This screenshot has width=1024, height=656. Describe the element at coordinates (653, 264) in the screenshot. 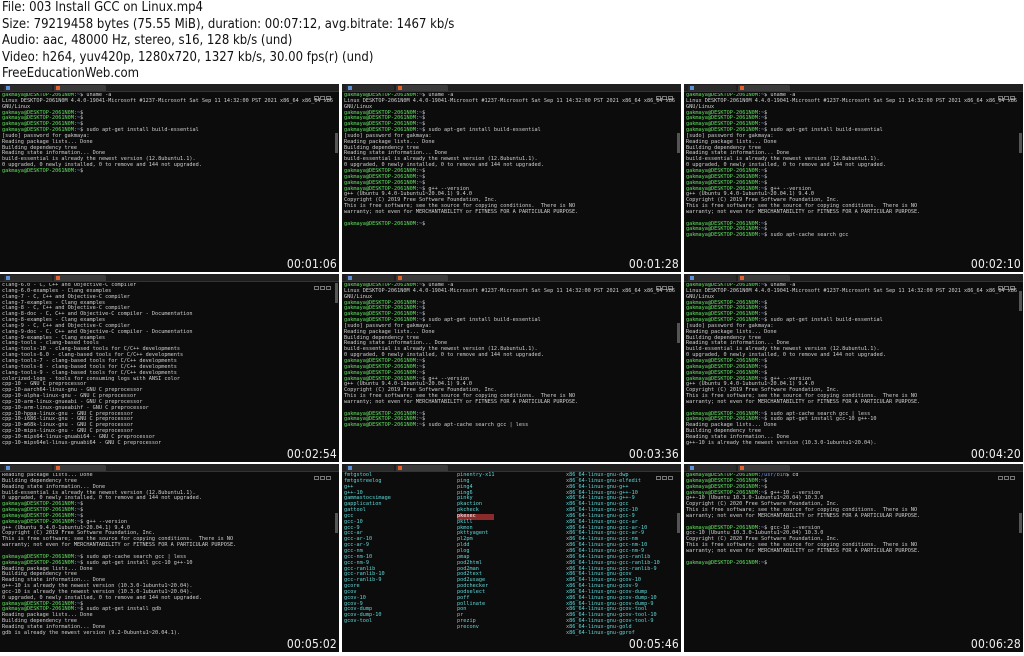

I see `timestamp: 00:01:28` at that location.